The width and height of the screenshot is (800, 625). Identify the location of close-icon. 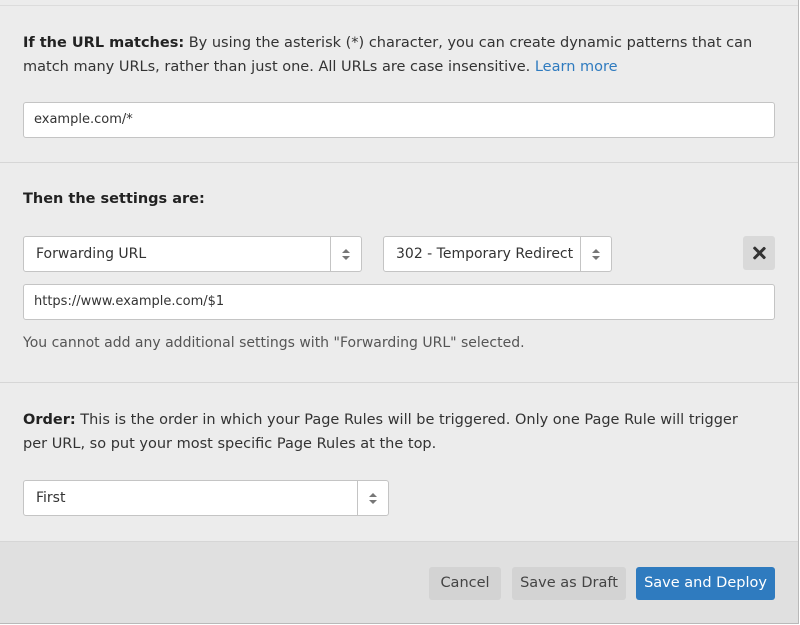
(759, 253).